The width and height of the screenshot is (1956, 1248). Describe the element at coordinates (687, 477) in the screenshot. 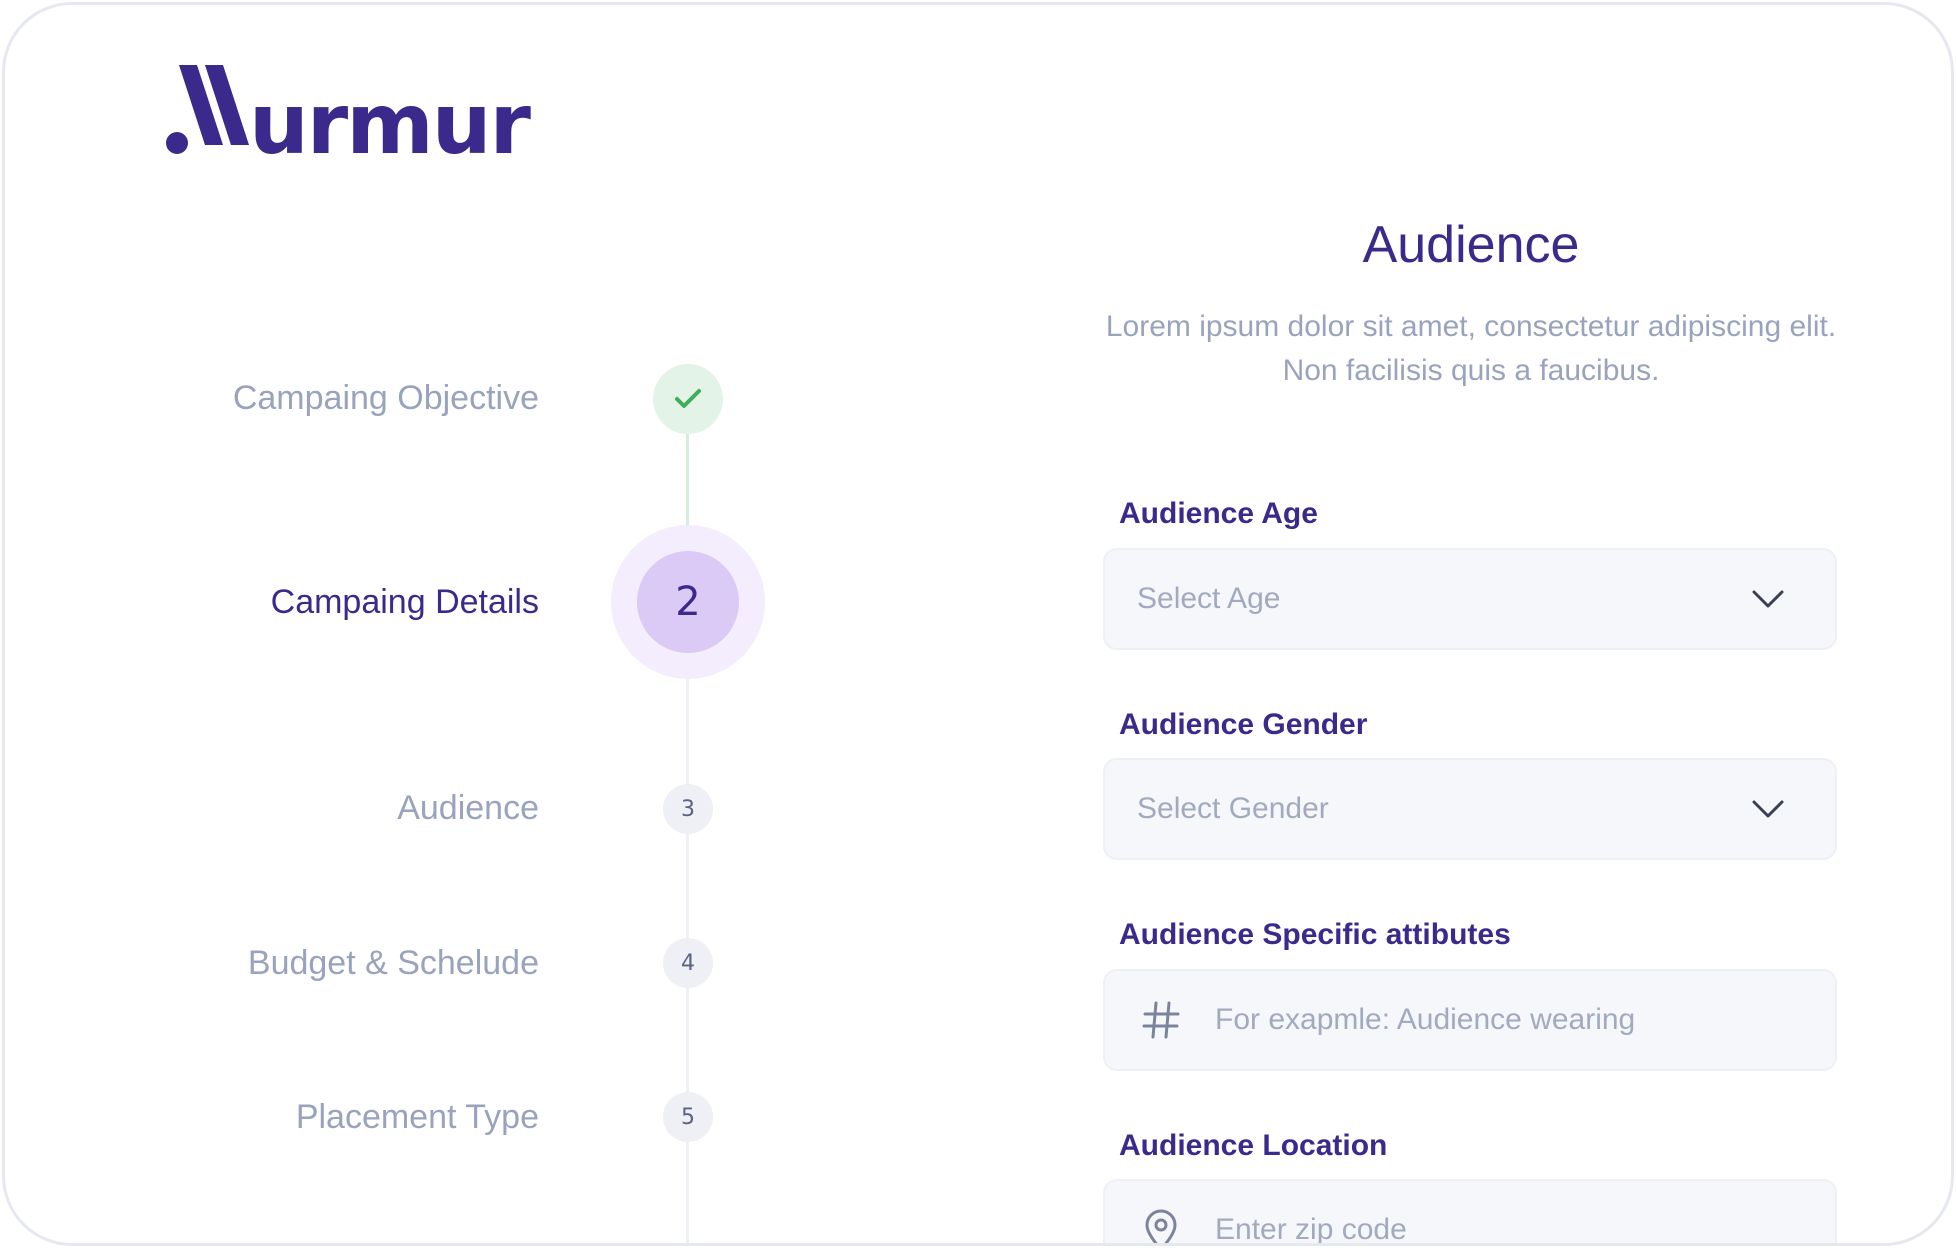

I see `stepper-track-completed` at that location.